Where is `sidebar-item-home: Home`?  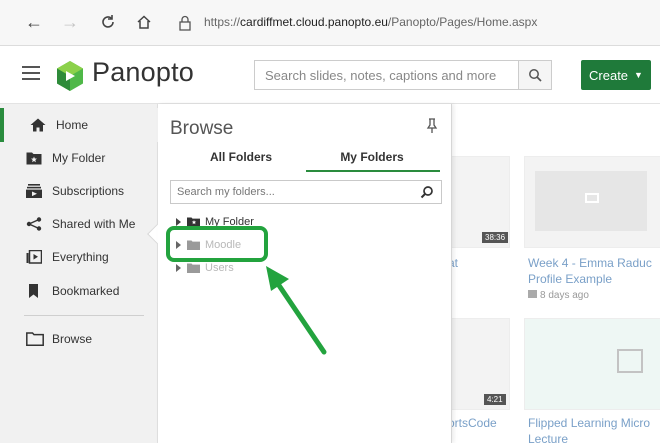 sidebar-item-home: Home is located at coordinates (79, 125).